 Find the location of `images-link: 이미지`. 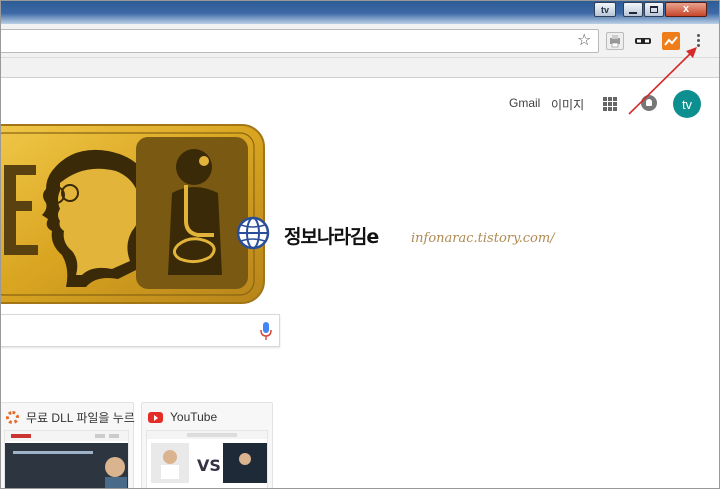

images-link: 이미지 is located at coordinates (567, 104).